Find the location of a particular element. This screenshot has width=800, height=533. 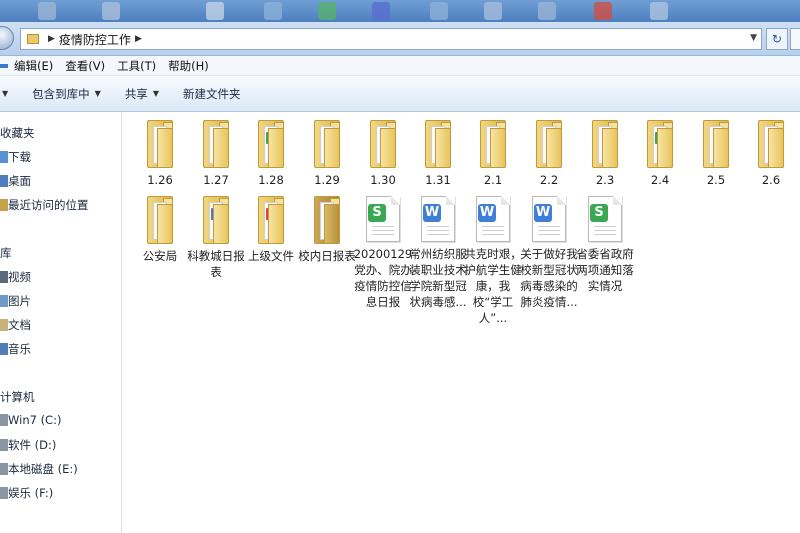

menu-tools: 工具(T) is located at coordinates (136, 66).